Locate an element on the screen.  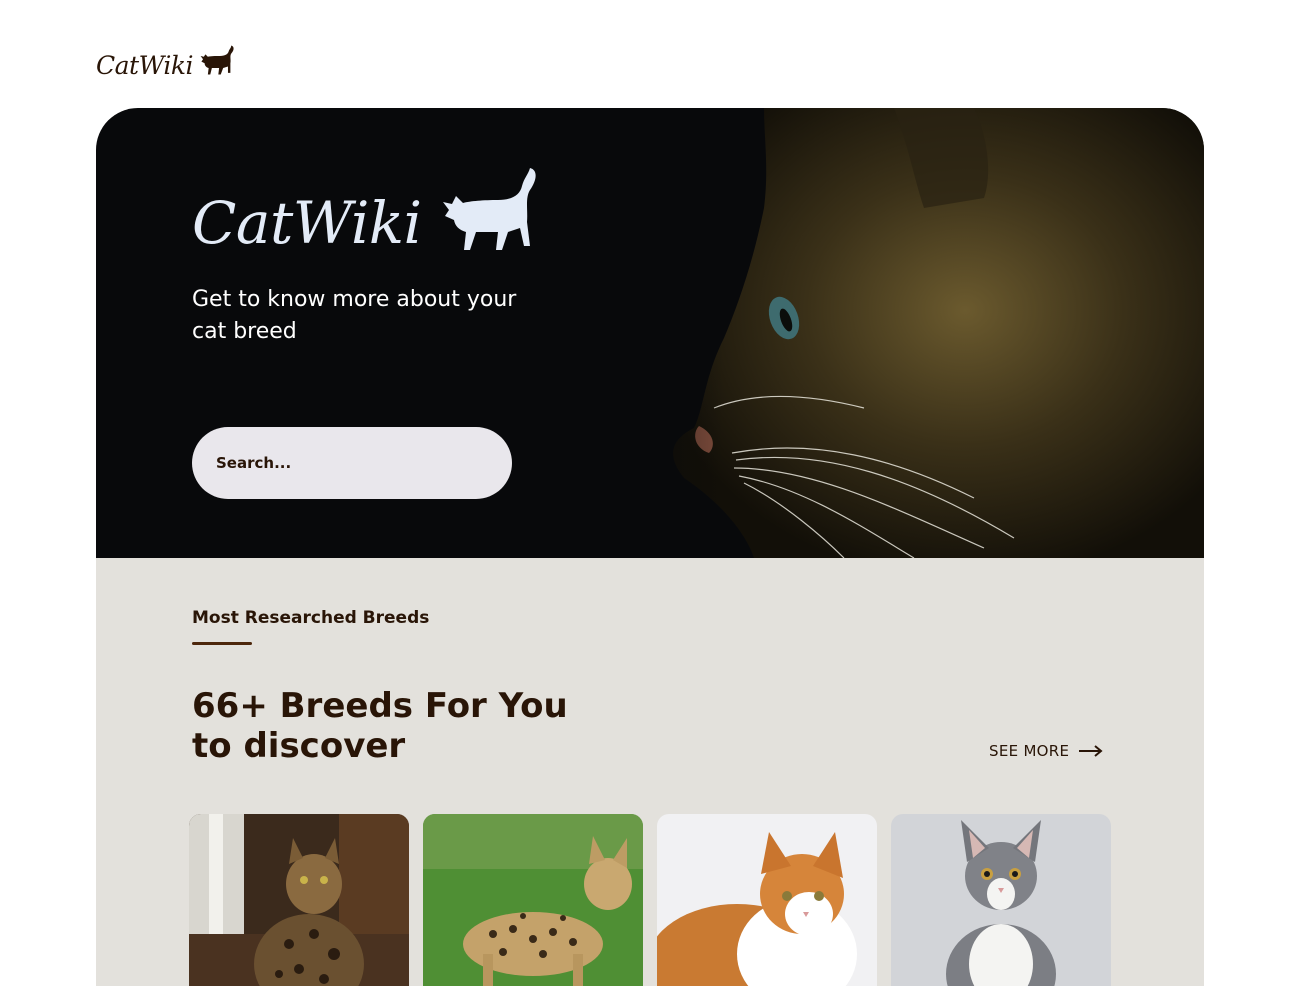
see-more-label: SEE MORE is located at coordinates (1029, 751).